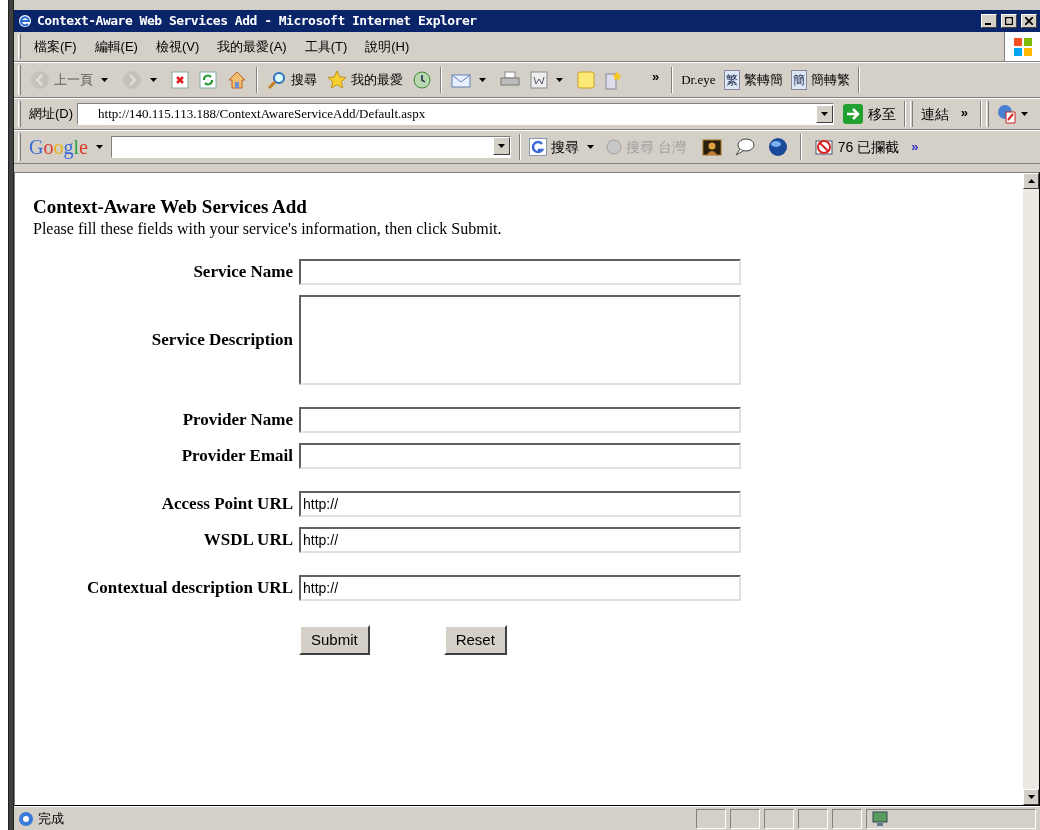 Image resolution: width=1040 pixels, height=830 pixels. What do you see at coordinates (221, 340) in the screenshot?
I see `field-label: Service Description` at bounding box center [221, 340].